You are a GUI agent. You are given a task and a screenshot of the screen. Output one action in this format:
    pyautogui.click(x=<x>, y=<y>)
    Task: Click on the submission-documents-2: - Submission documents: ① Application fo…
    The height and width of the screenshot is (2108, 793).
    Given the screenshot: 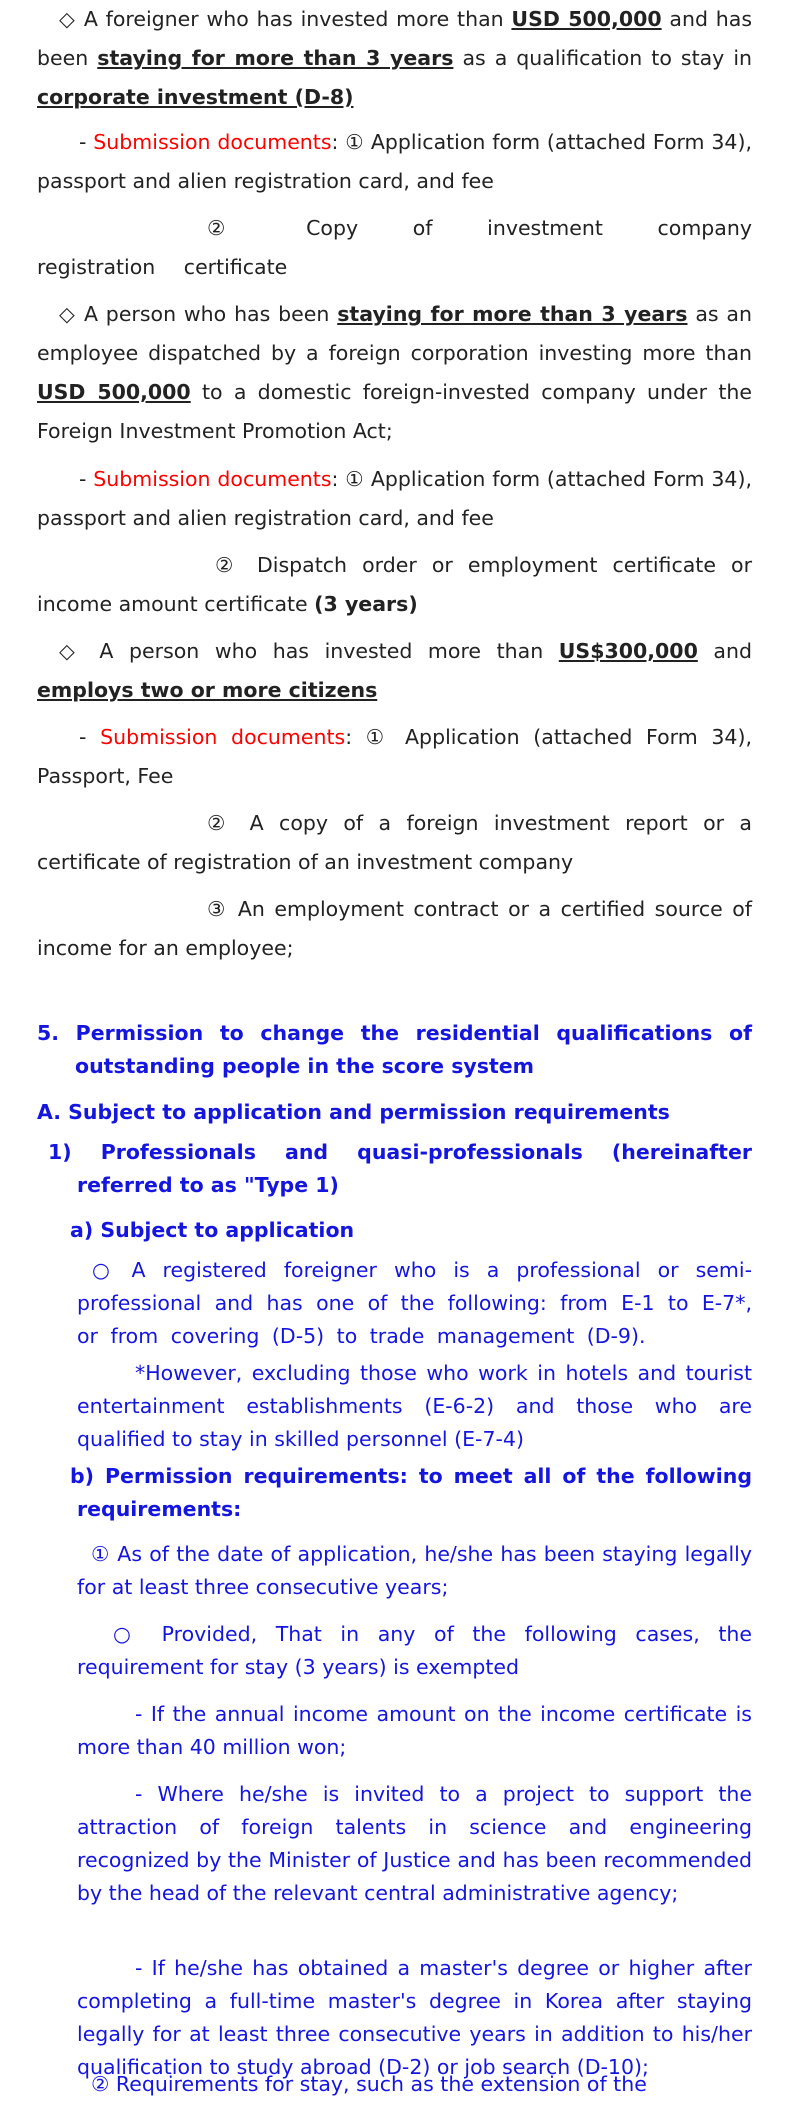 What is the action you would take?
    pyautogui.click(x=394, y=498)
    